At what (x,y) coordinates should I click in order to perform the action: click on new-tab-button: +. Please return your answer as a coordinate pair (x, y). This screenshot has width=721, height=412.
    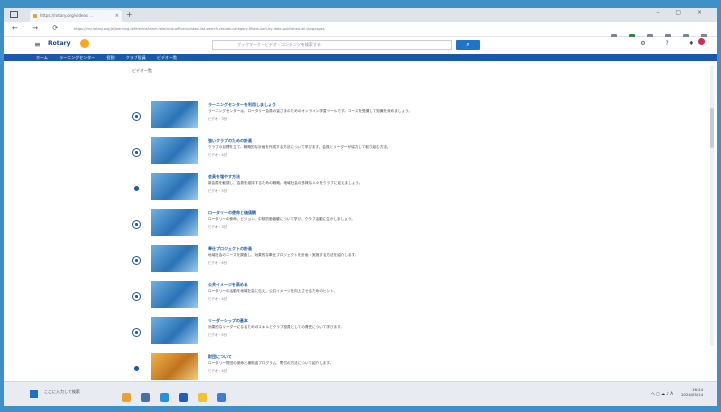
    Looking at the image, I should click on (129, 15).